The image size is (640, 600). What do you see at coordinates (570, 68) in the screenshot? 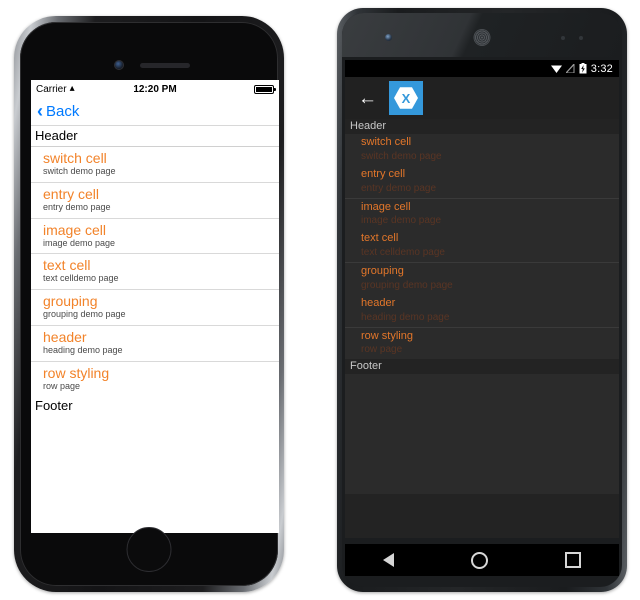
I see `signal-none-icon` at bounding box center [570, 68].